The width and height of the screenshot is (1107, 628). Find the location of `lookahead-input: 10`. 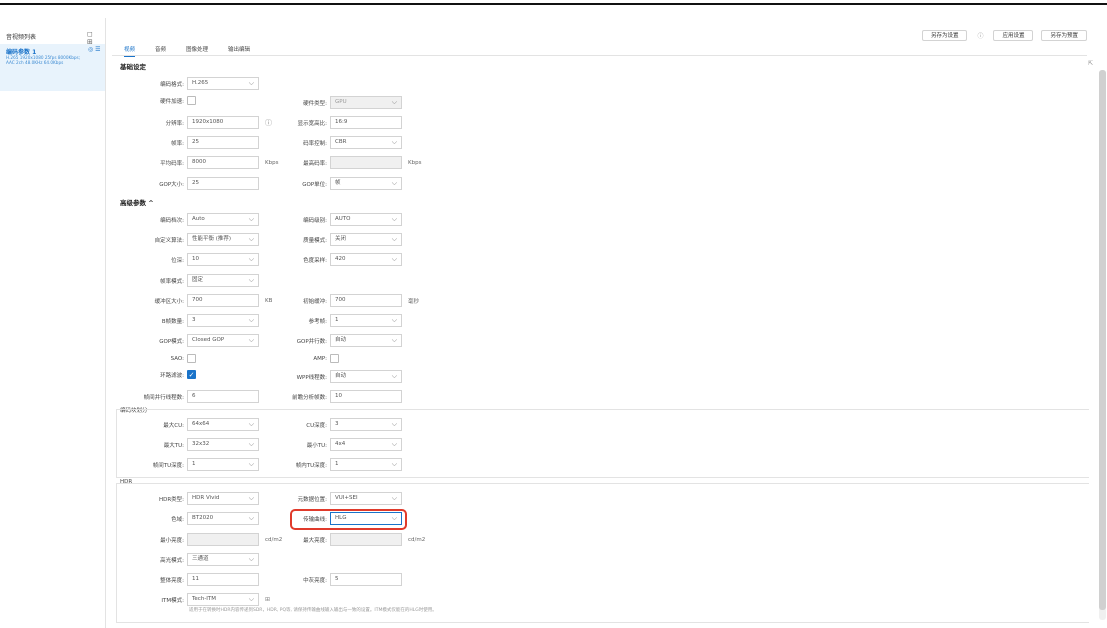

lookahead-input: 10 is located at coordinates (366, 396).